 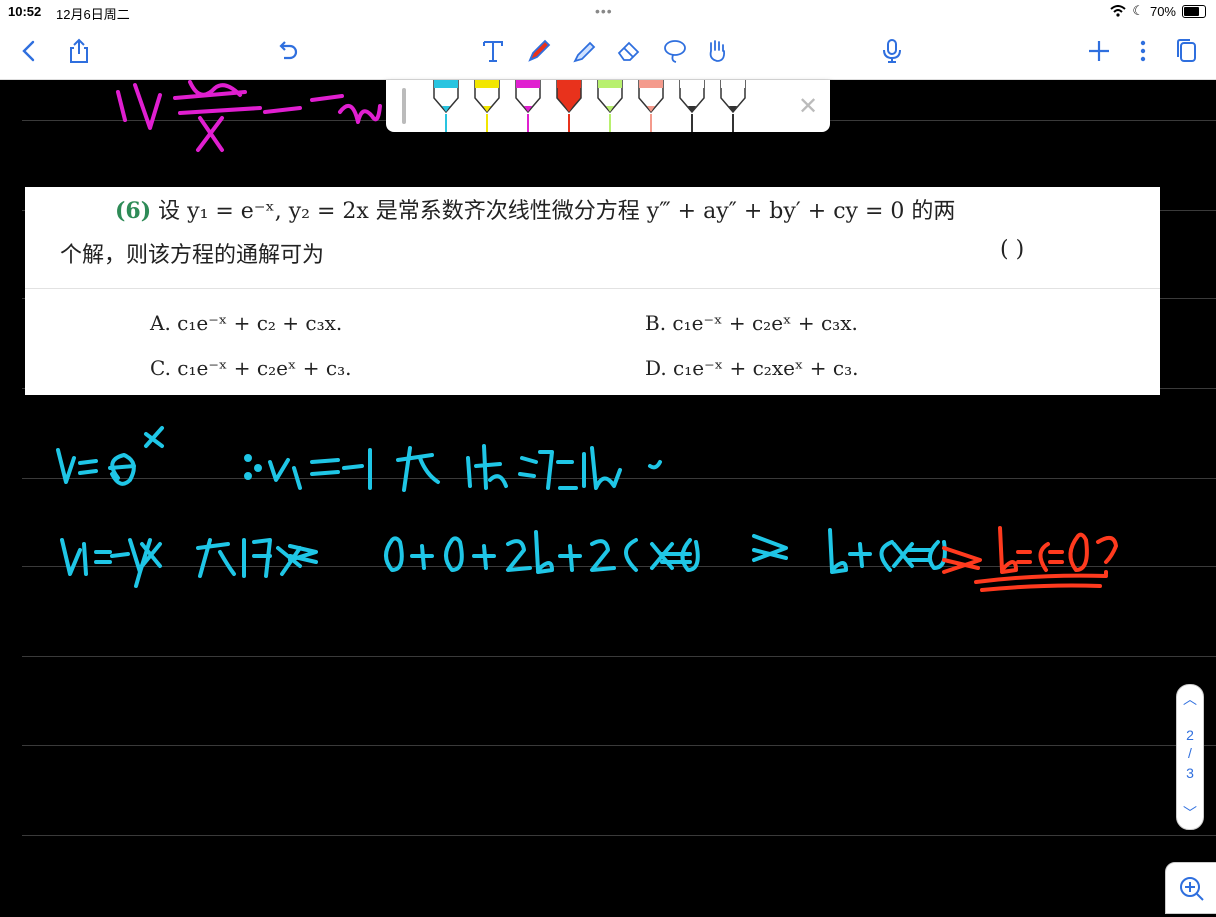 I want to click on question-line-2: 个解，则该方程的通解可为, so click(x=192, y=253).